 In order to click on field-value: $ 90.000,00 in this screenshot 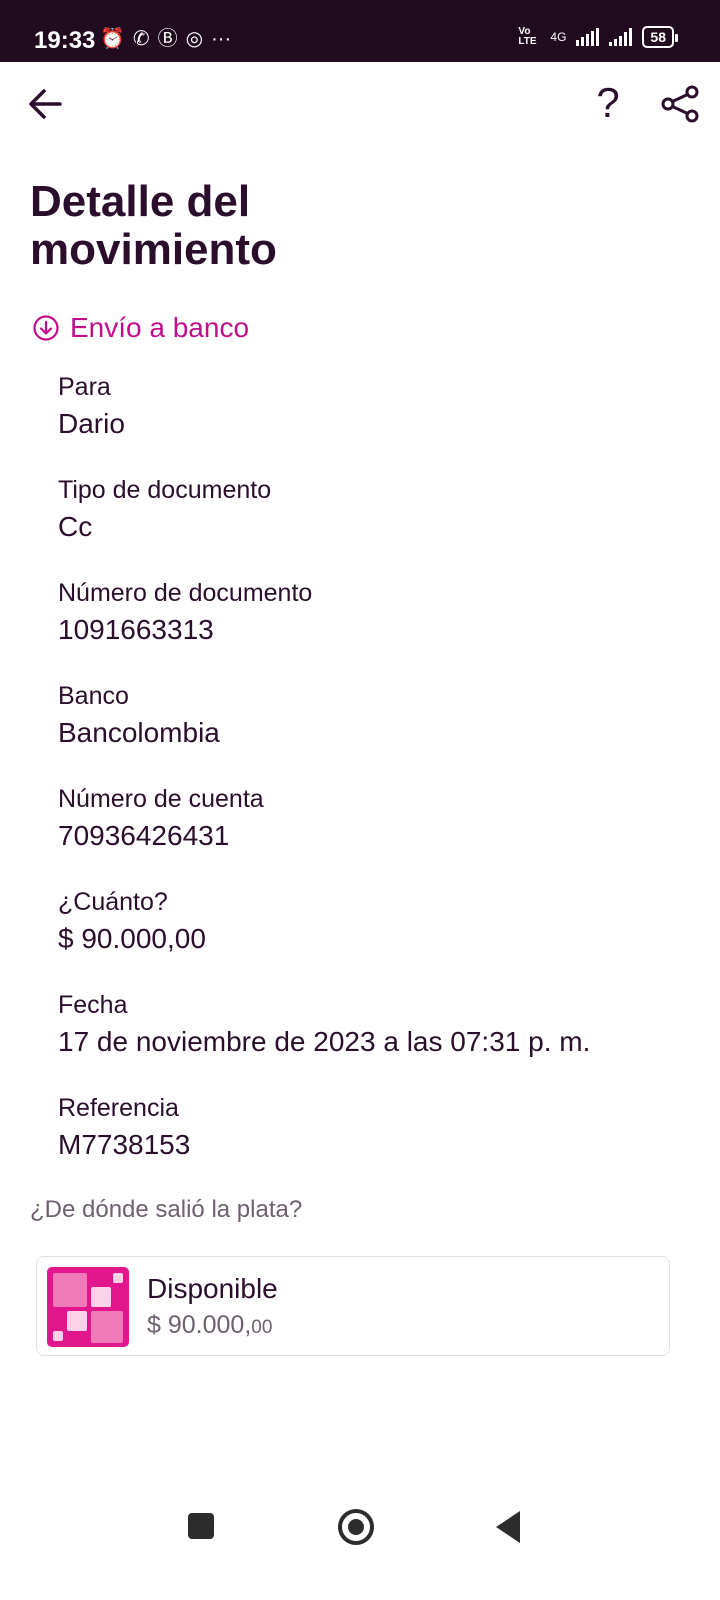, I will do `click(132, 938)`.